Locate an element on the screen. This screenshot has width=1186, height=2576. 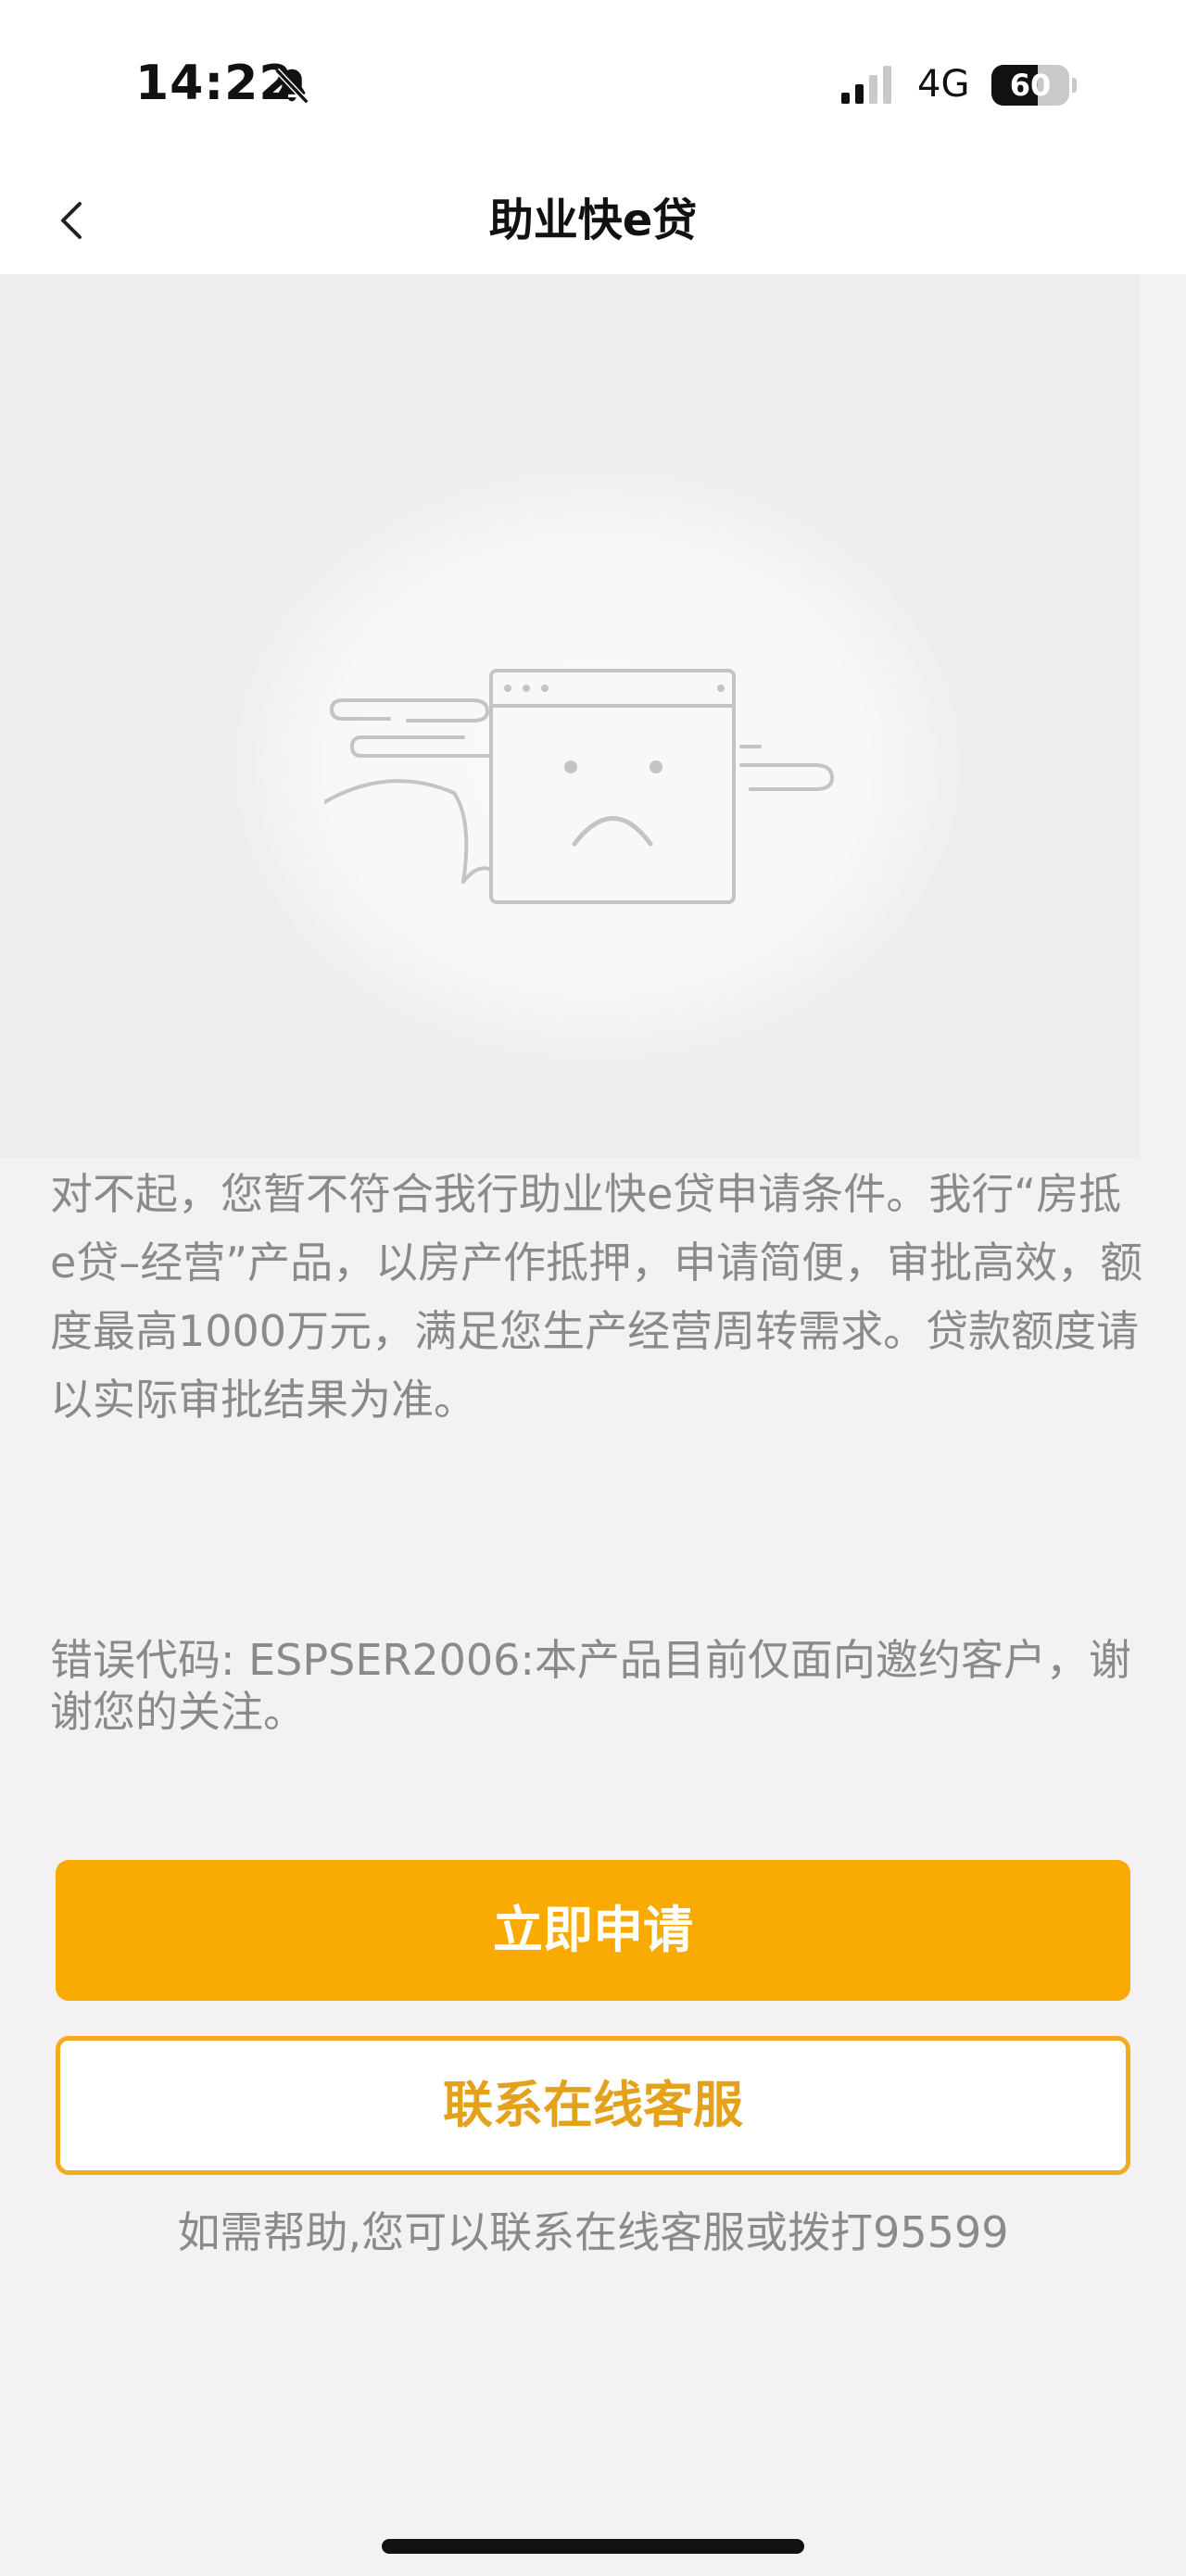
bell-muted-icon is located at coordinates (291, 86).